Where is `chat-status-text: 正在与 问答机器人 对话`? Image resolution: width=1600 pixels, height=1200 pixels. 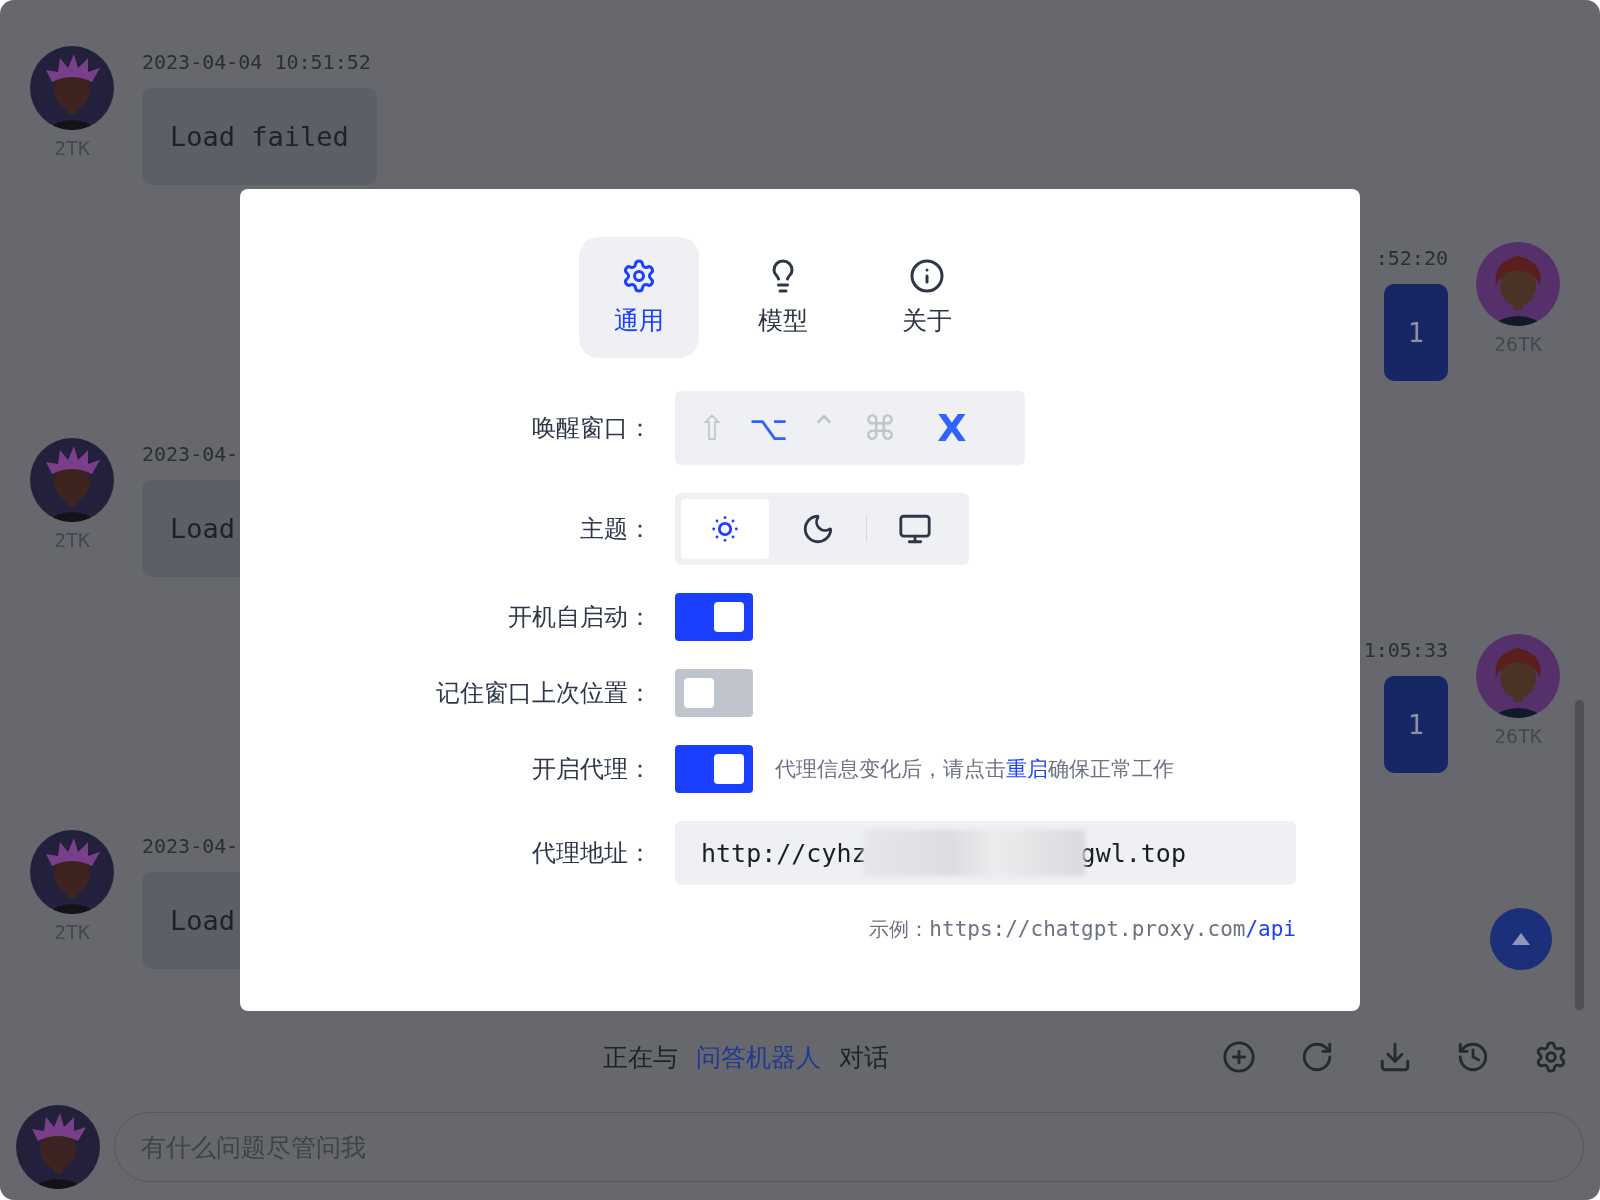
chat-status-text: 正在与 问答机器人 对话 is located at coordinates (746, 1057).